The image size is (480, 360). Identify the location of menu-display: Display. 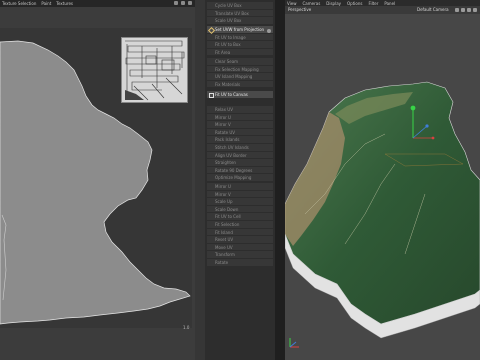
(333, 3).